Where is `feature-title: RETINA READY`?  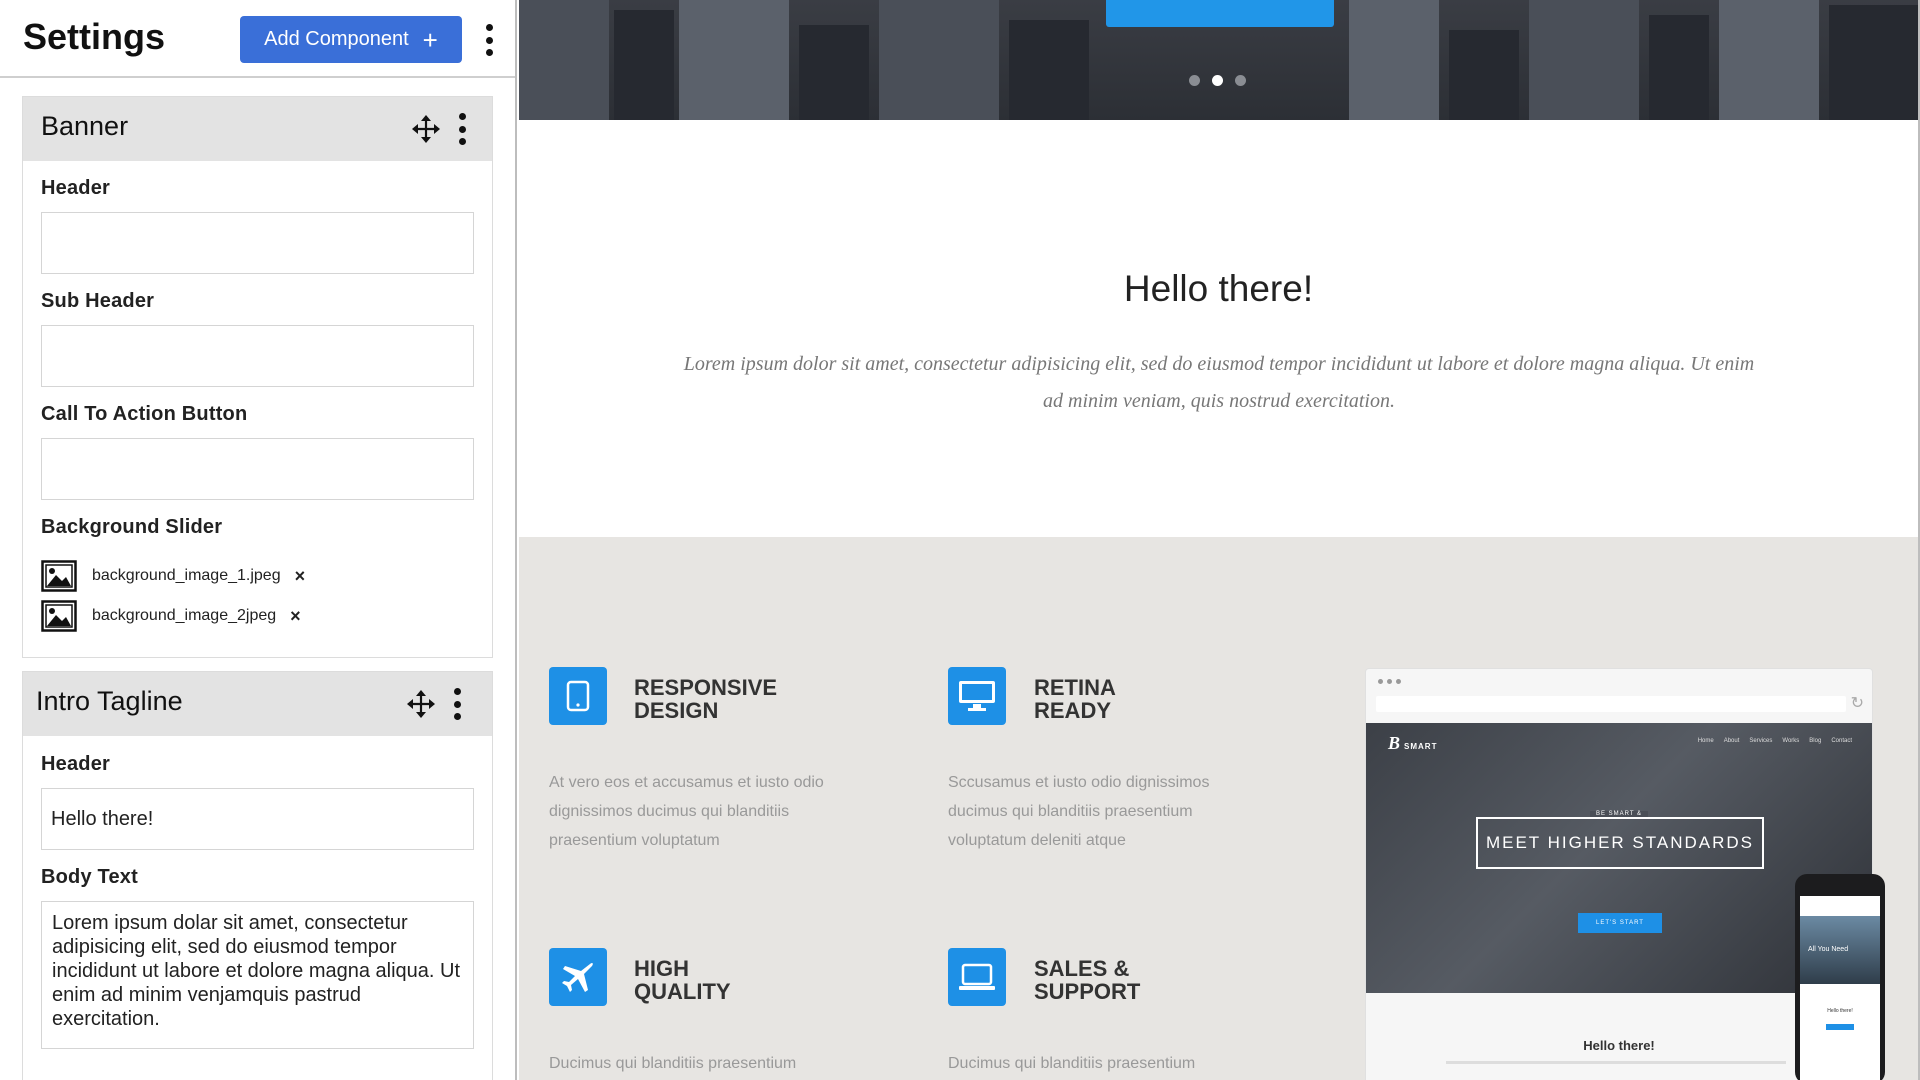
feature-title: RETINA READY is located at coordinates (1134, 699).